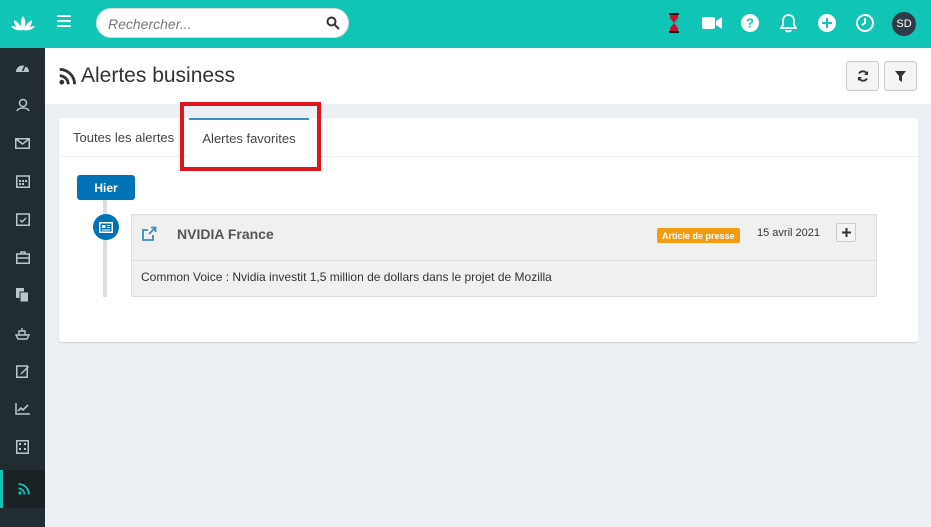 The width and height of the screenshot is (931, 527). I want to click on app-logo, so click(22, 24).